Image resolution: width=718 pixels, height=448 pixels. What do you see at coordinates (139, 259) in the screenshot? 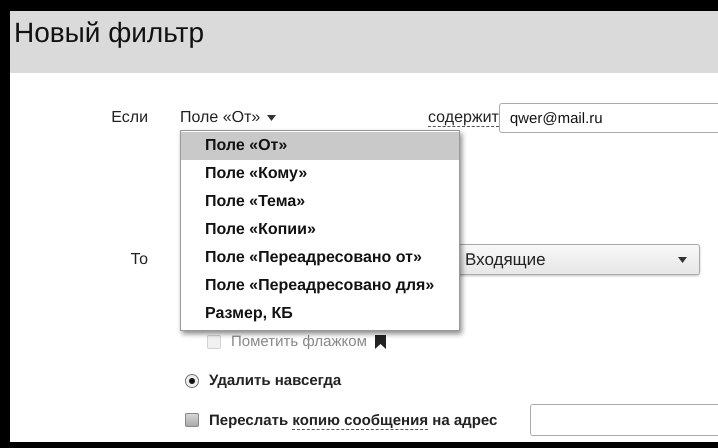
I see `action-label: То` at bounding box center [139, 259].